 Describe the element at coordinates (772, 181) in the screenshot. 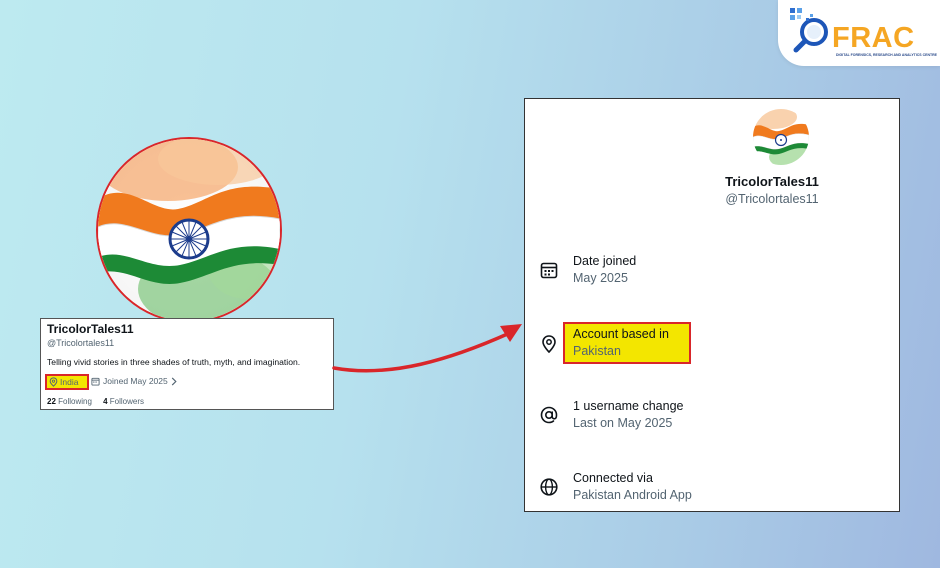

I see `panel-display-name: TricolorTales11` at that location.